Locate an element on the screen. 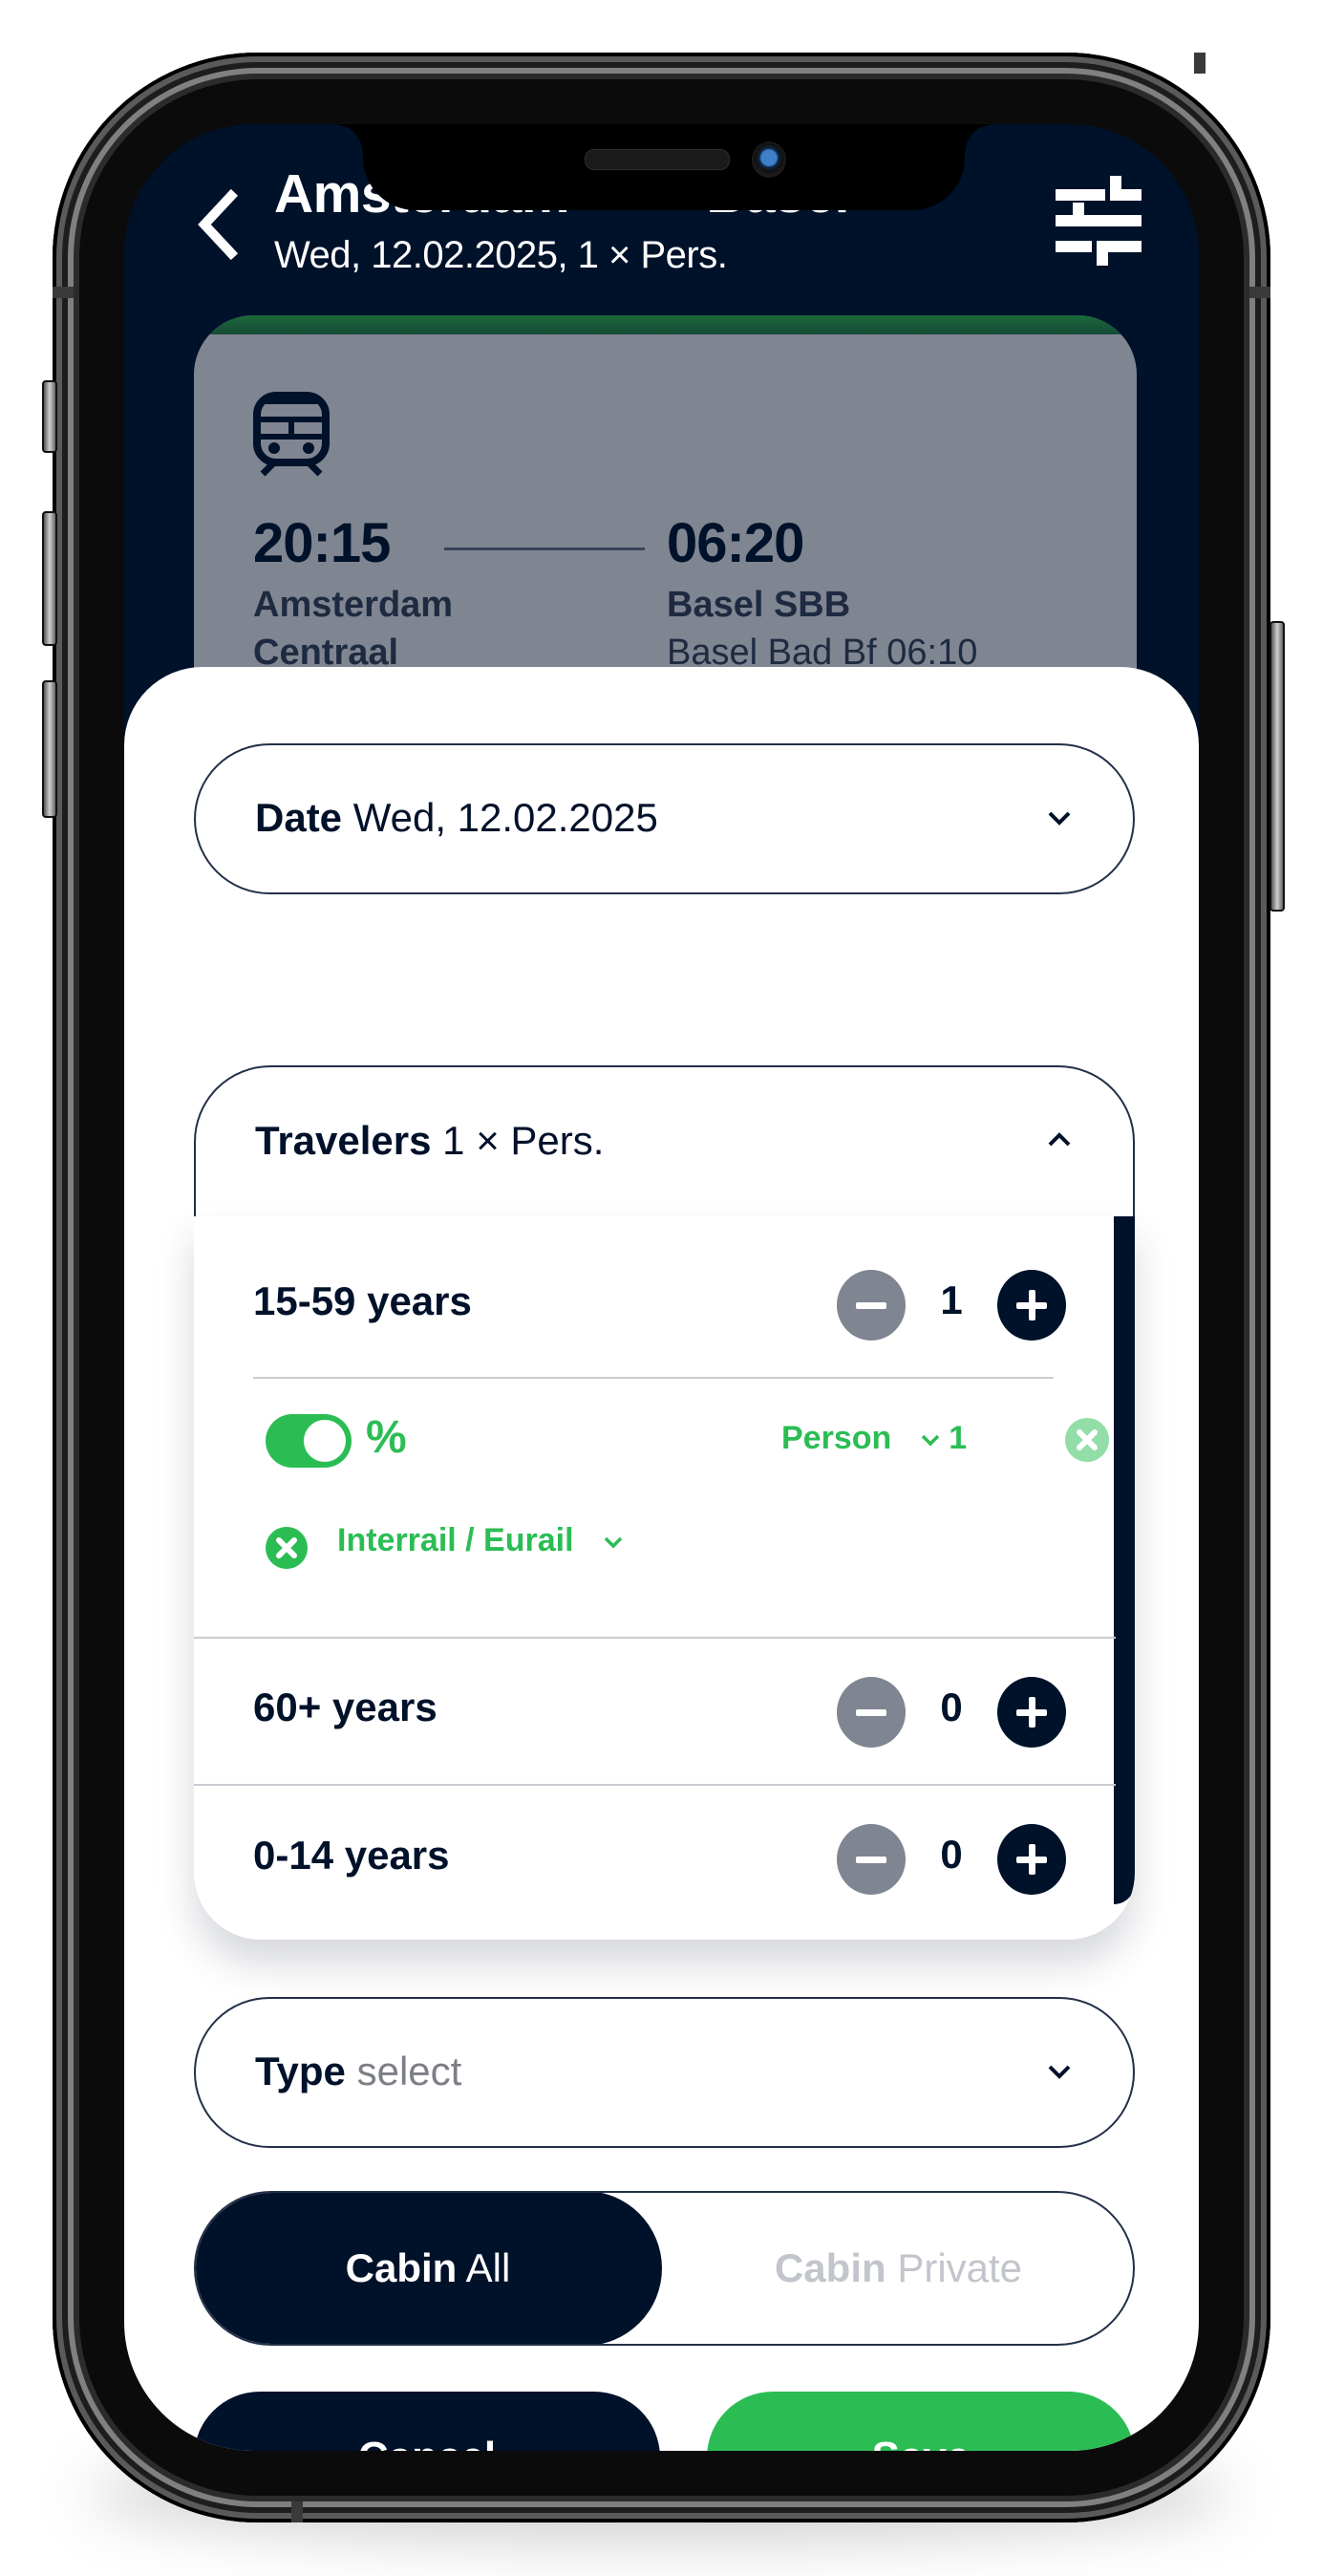 The width and height of the screenshot is (1323, 2576). device-notch is located at coordinates (663, 167).